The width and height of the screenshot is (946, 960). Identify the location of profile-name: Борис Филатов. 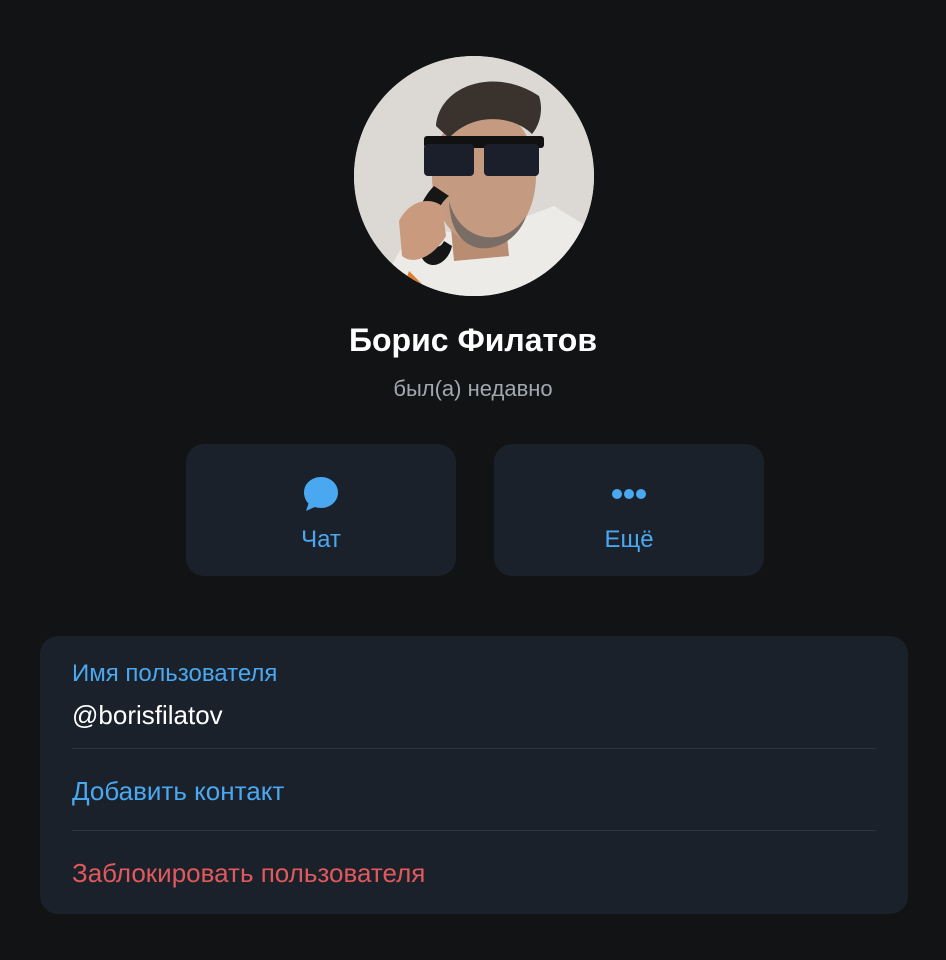
(473, 340).